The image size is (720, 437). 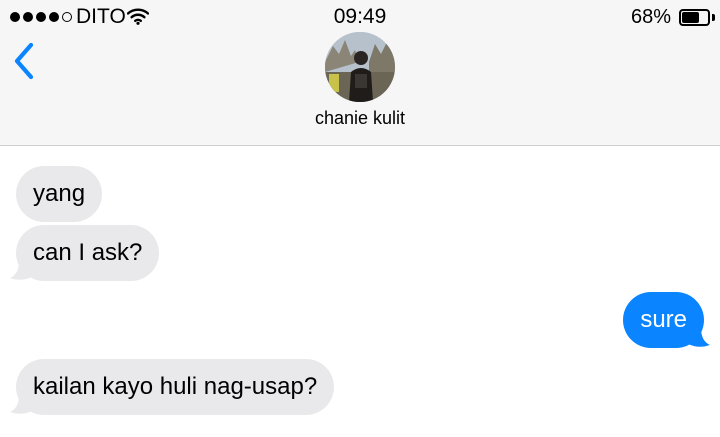 I want to click on battery-fill, so click(x=690, y=17).